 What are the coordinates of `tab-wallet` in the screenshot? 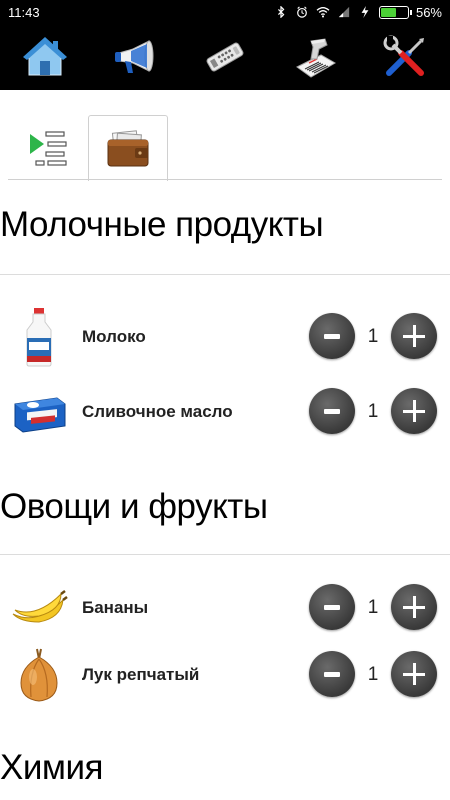 It's located at (128, 148).